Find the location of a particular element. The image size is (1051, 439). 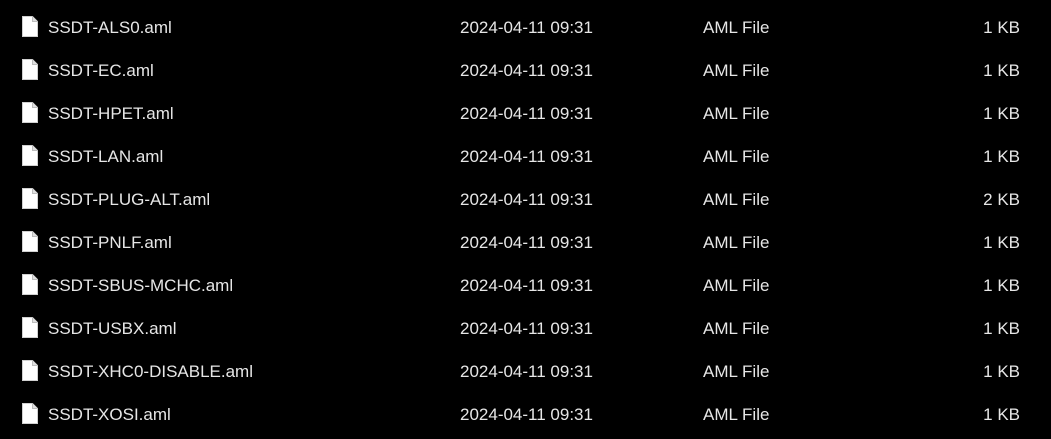

file-name: SSDT-LAN.aml is located at coordinates (105, 157).